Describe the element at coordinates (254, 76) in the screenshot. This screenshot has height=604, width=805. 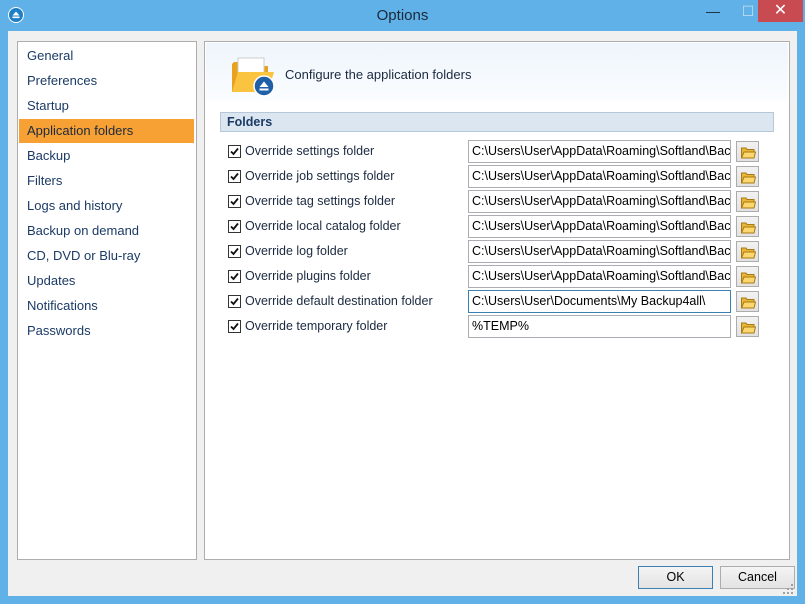
I see `open-folder-icon` at that location.